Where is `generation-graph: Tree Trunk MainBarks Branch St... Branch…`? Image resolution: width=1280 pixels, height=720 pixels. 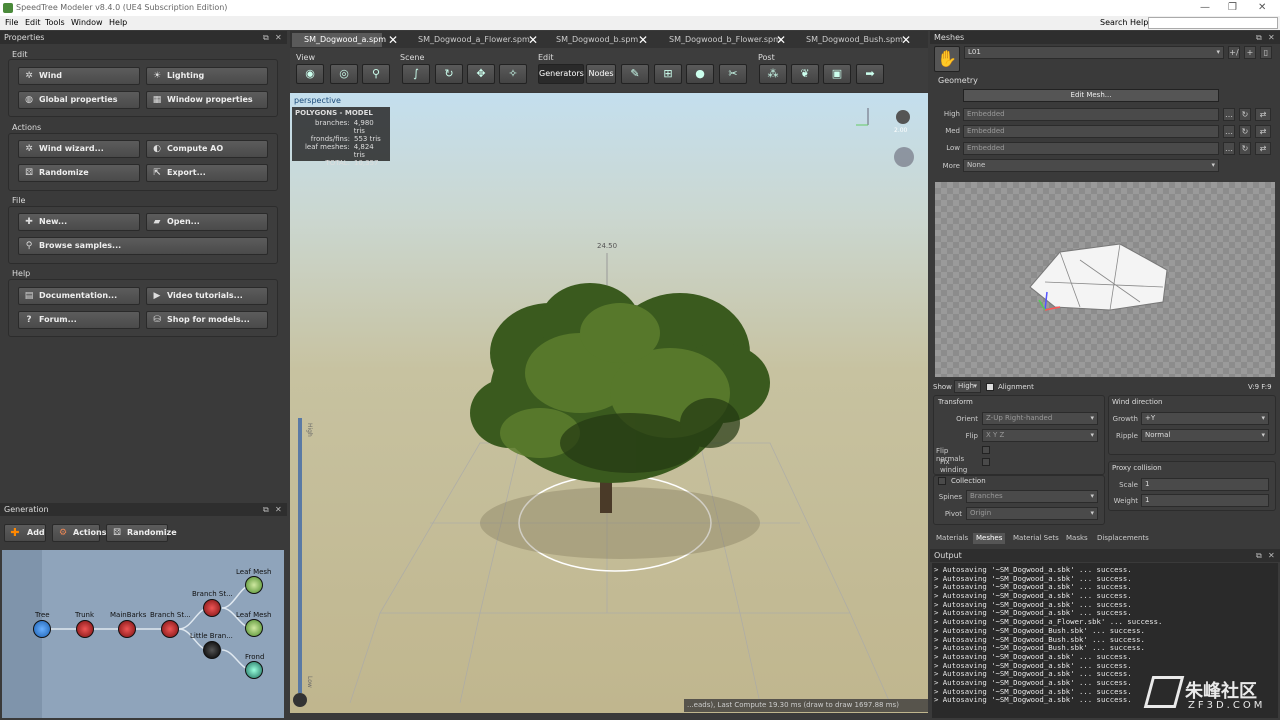 generation-graph: Tree Trunk MainBarks Branch St... Branch… is located at coordinates (143, 634).